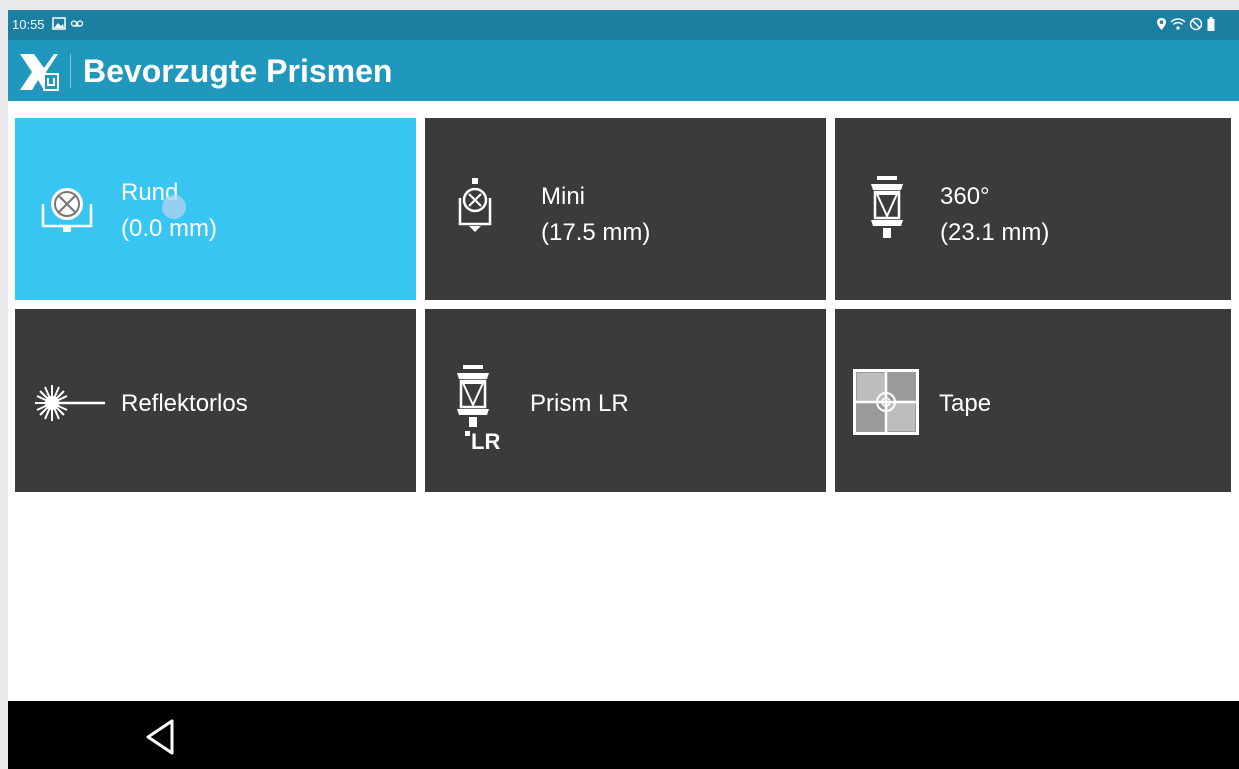 This screenshot has width=1239, height=769. I want to click on prism-tile-rund: Rund (0.0 mm), so click(215, 209).